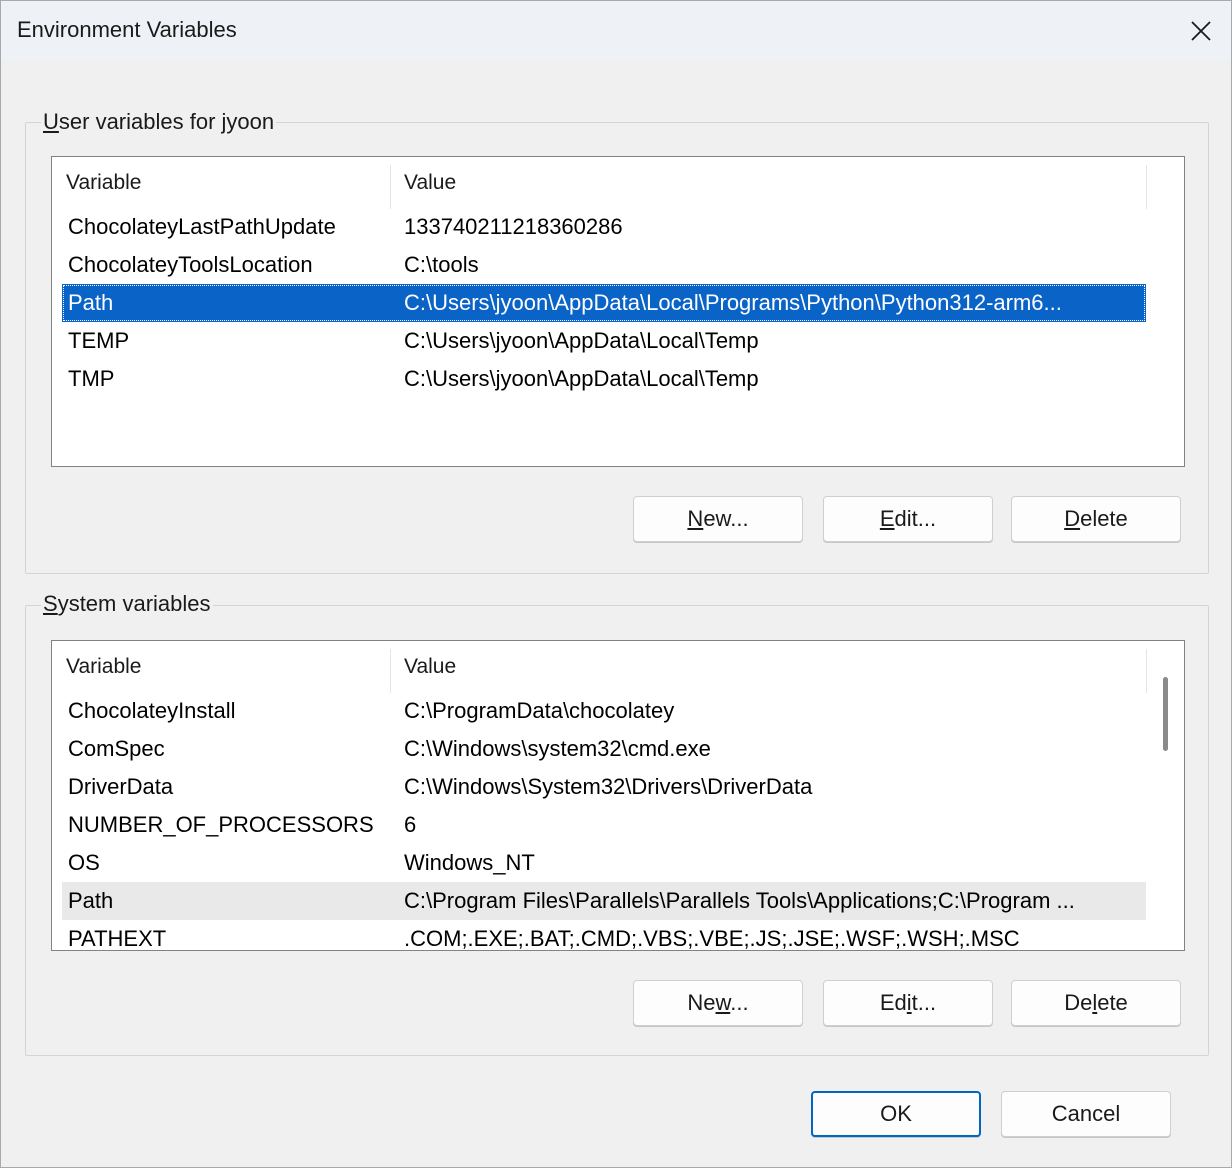 The image size is (1232, 1168). What do you see at coordinates (1096, 1003) in the screenshot?
I see `system-delete-button: Delete` at bounding box center [1096, 1003].